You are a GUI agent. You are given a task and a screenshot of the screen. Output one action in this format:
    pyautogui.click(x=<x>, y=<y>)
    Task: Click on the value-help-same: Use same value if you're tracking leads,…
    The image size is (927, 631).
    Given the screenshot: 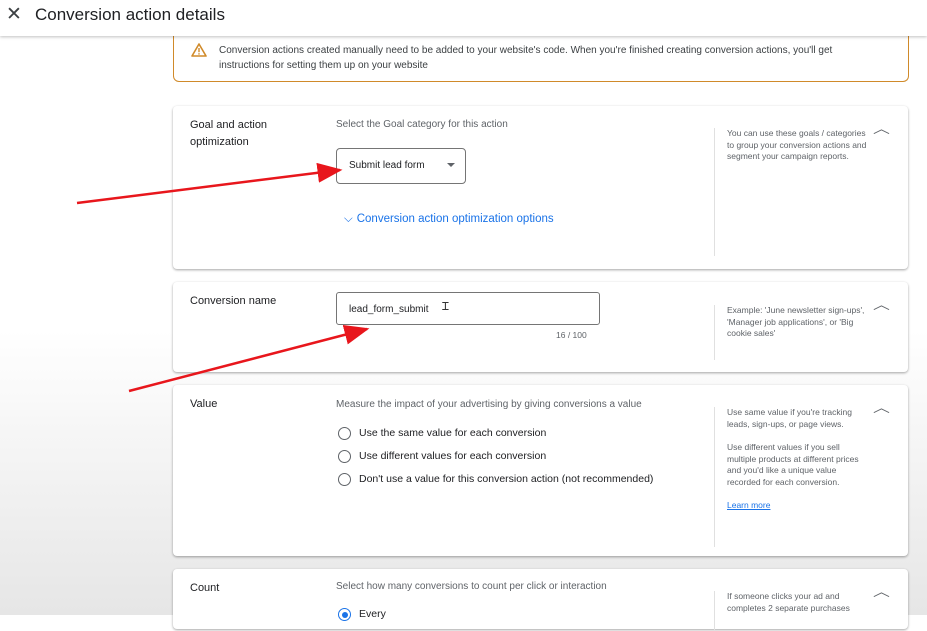 What is the action you would take?
    pyautogui.click(x=789, y=418)
    